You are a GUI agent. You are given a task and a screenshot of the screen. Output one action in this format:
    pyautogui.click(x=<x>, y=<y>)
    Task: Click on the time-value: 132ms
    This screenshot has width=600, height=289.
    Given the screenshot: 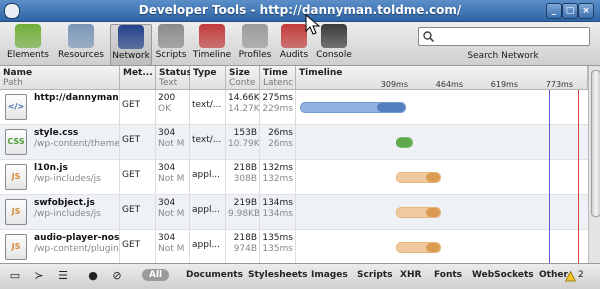 What is the action you would take?
    pyautogui.click(x=277, y=168)
    